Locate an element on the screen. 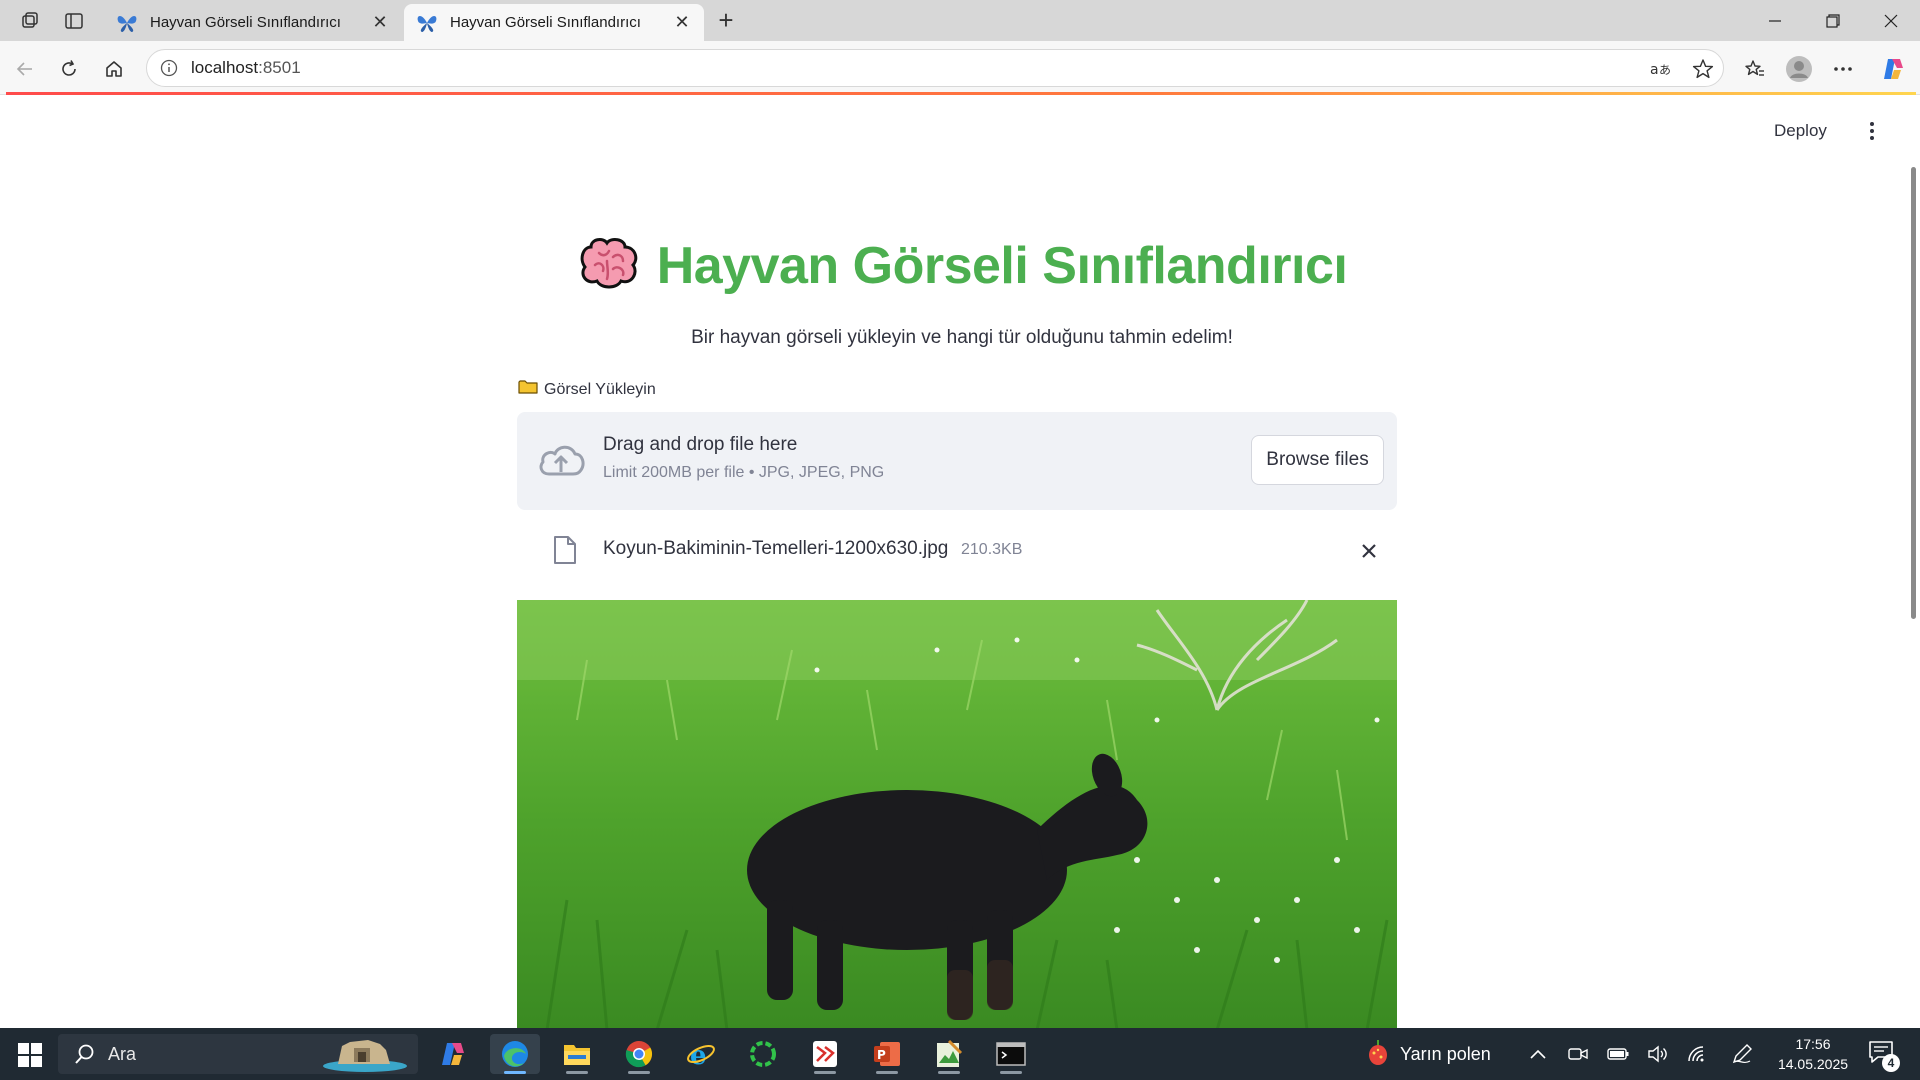  back-icon is located at coordinates (25, 69).